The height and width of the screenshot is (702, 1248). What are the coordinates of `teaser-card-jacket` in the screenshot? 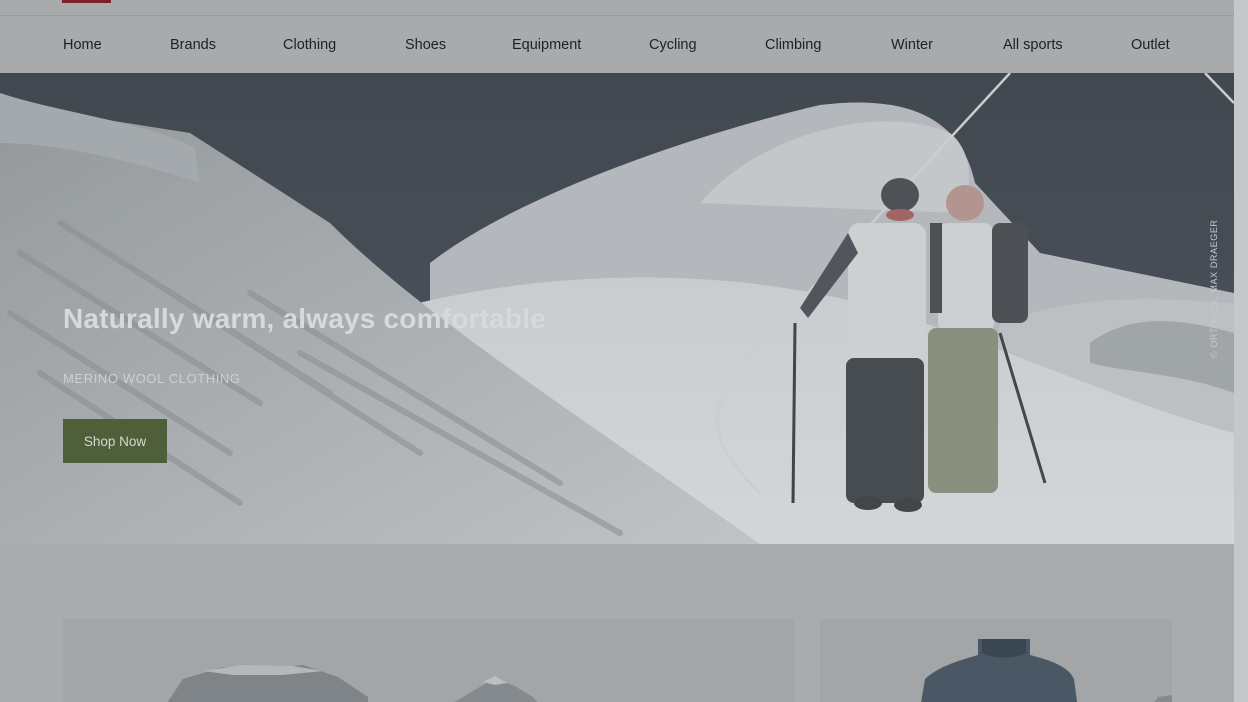 It's located at (996, 660).